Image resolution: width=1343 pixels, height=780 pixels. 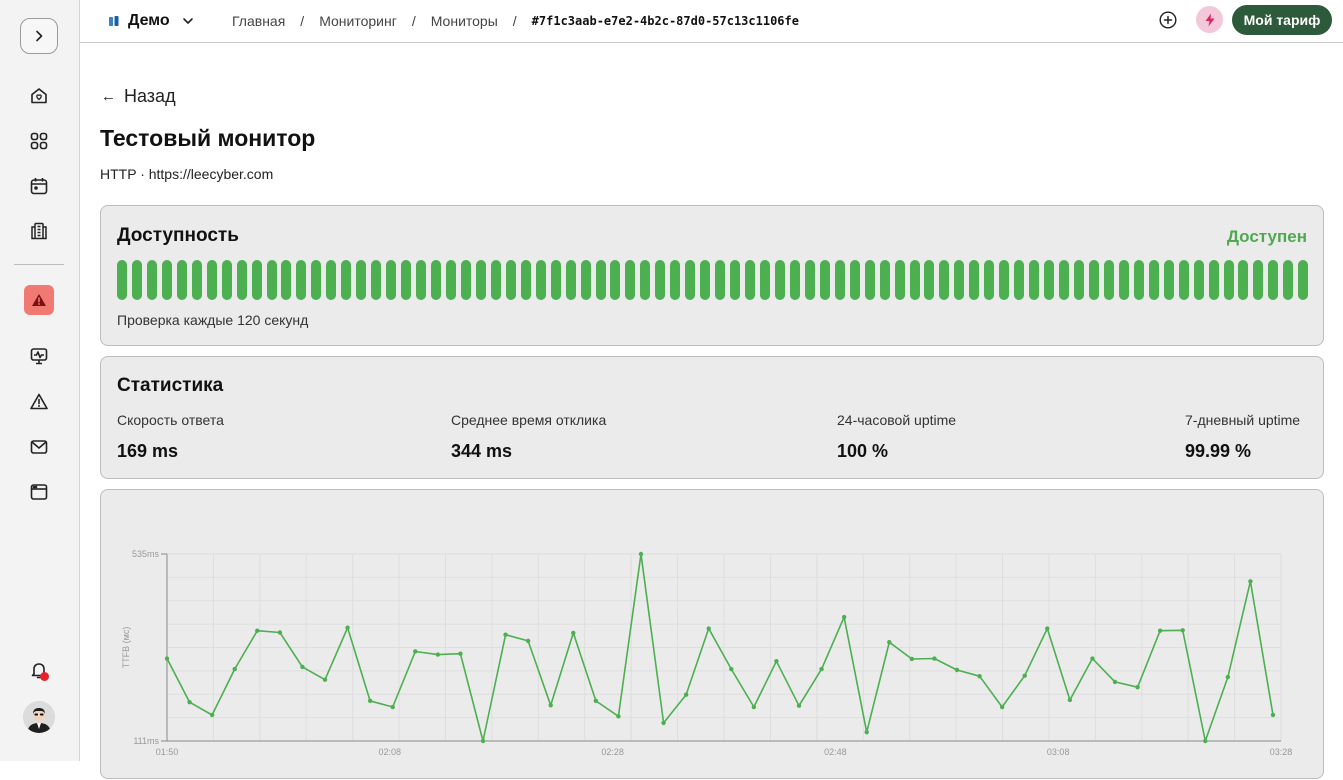 I want to click on browser-icon, so click(x=39, y=492).